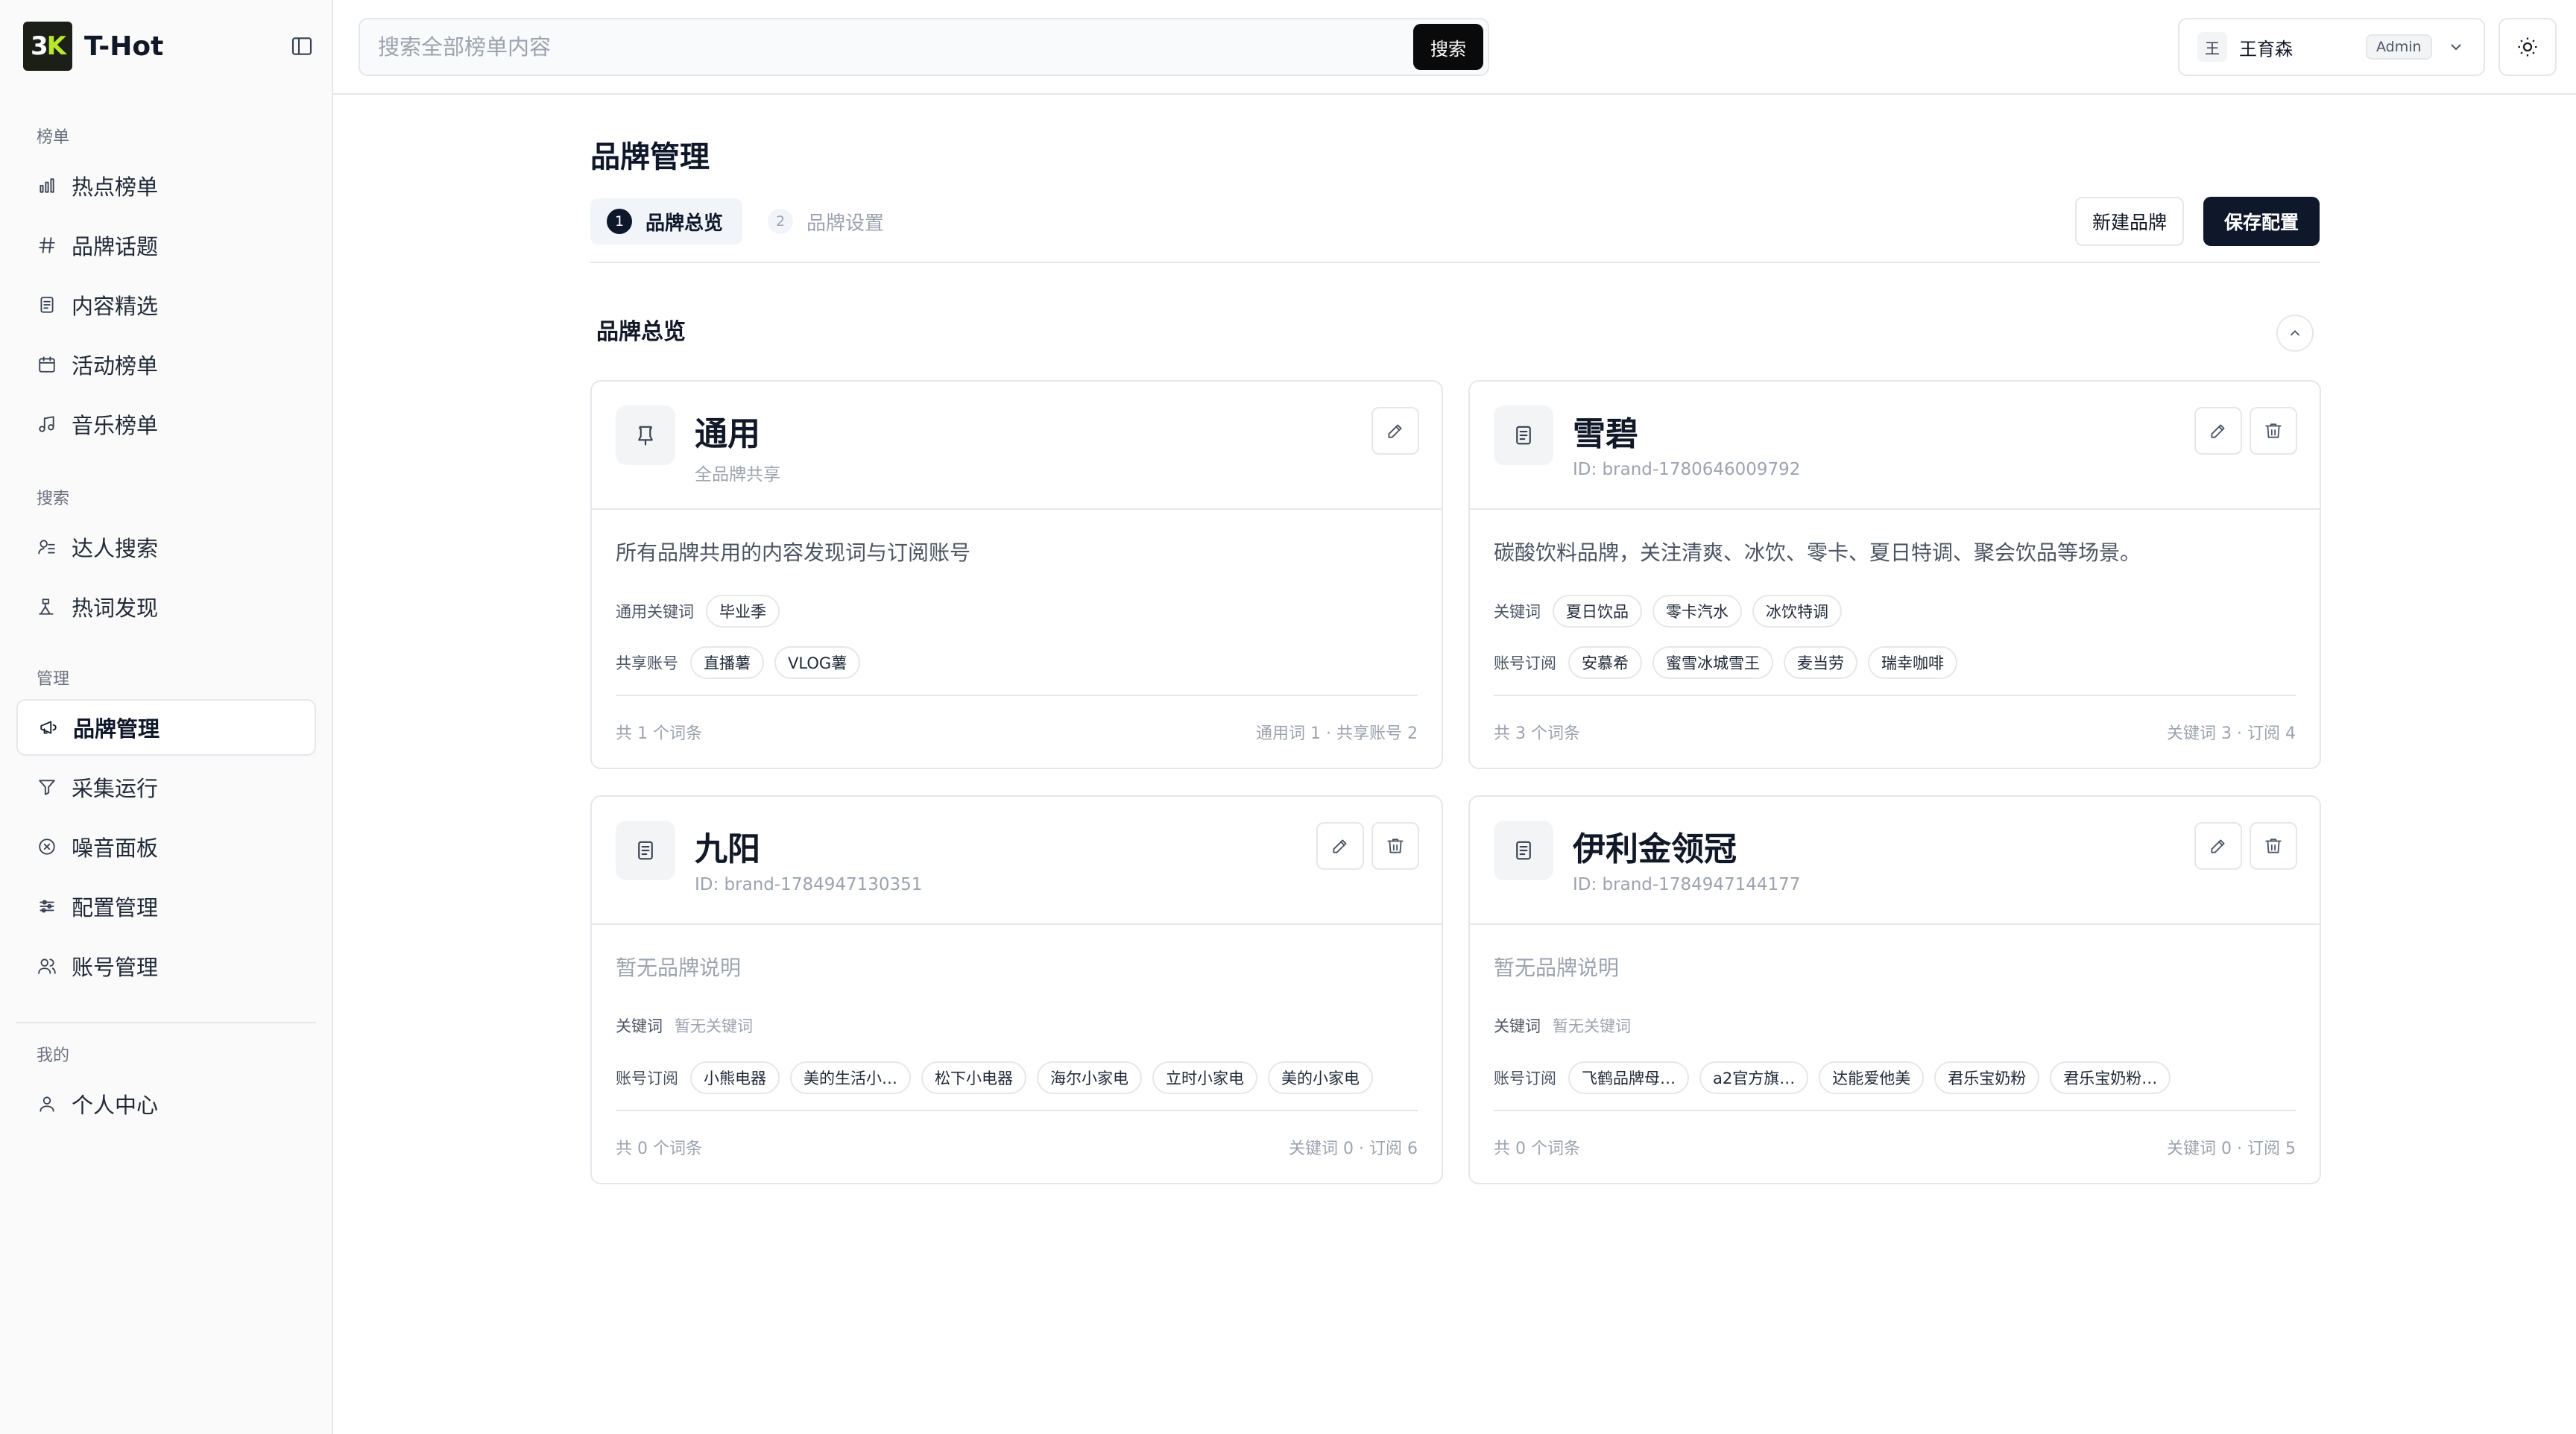 Image resolution: width=2576 pixels, height=1434 pixels. I want to click on account-tag: 松下小电器, so click(973, 1077).